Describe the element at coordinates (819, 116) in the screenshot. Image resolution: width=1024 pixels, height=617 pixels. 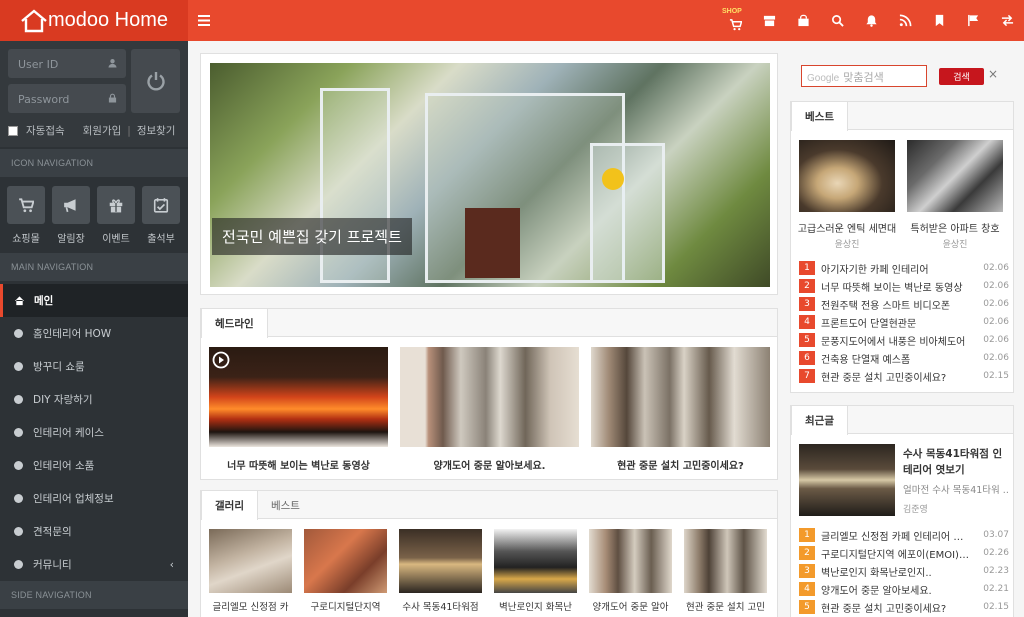
I see `tab-best-posts: 베스트` at that location.